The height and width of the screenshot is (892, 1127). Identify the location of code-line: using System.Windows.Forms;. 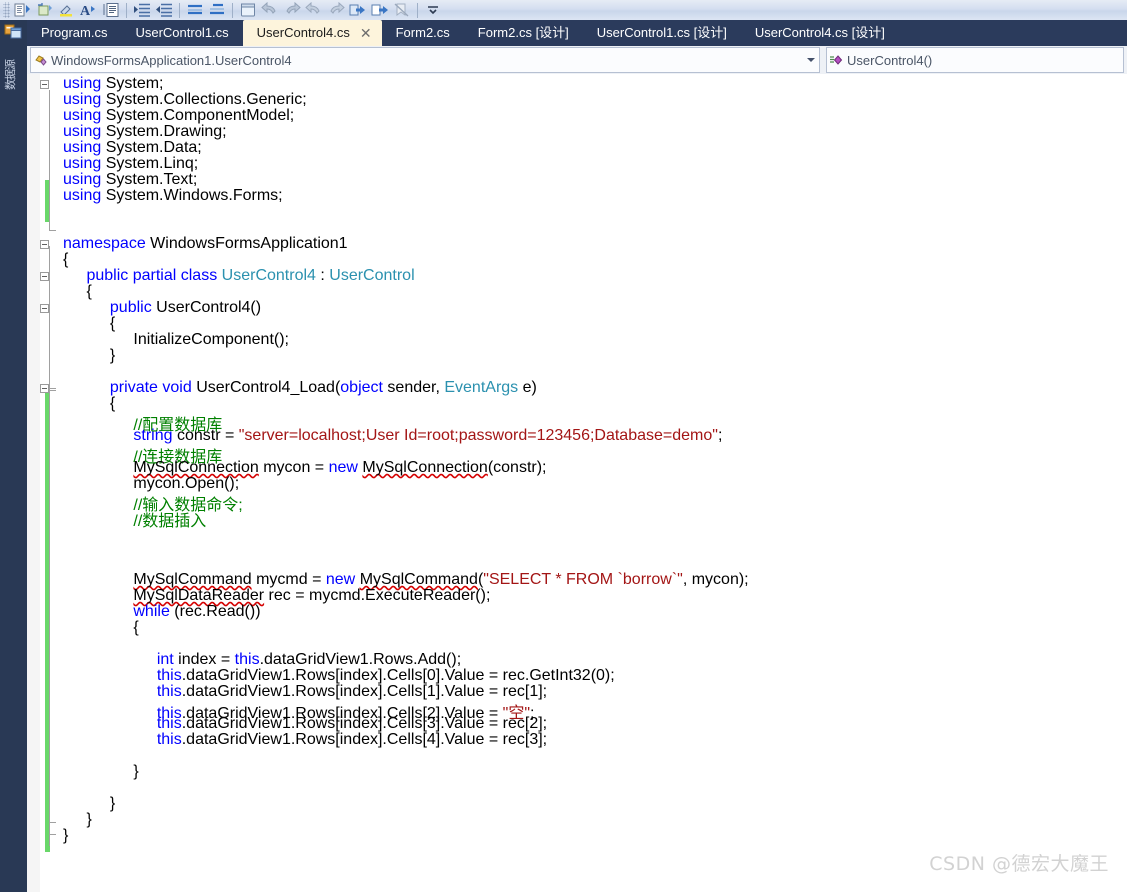
(173, 195).